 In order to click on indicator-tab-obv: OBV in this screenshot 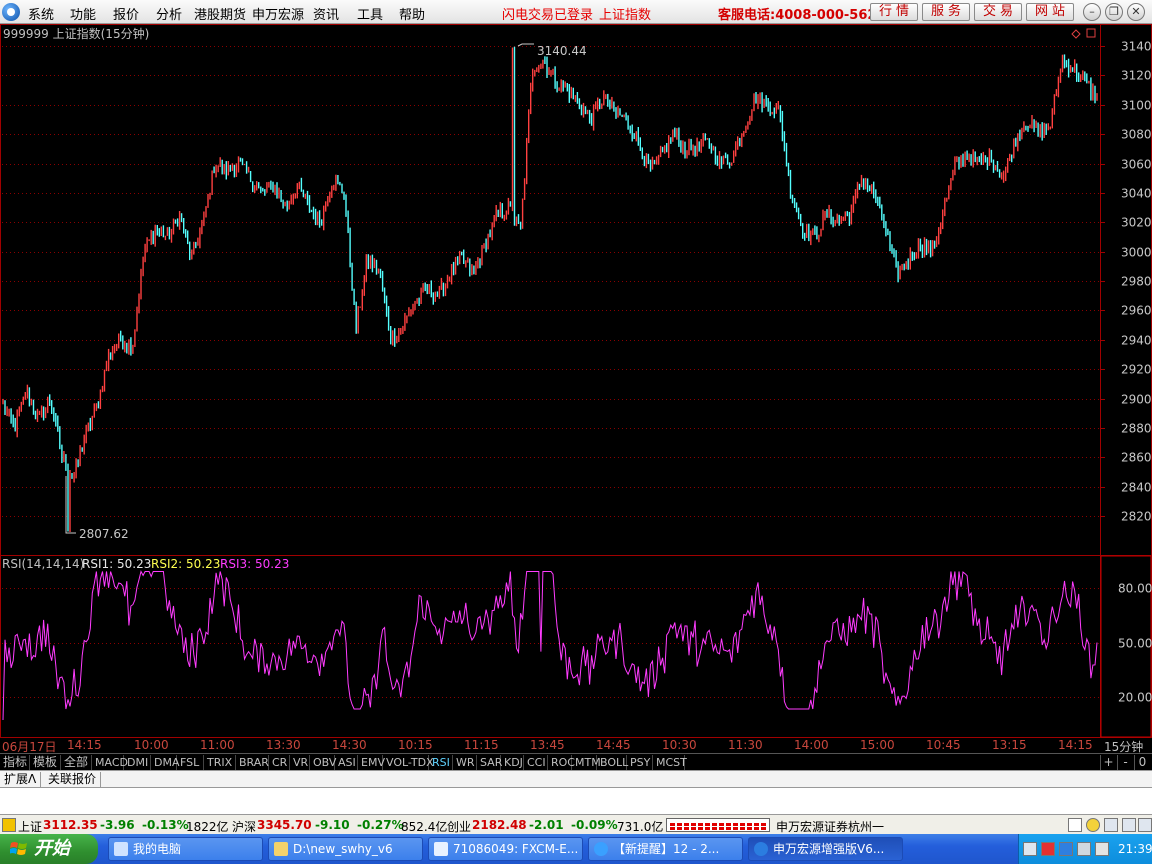, I will do `click(323, 762)`.